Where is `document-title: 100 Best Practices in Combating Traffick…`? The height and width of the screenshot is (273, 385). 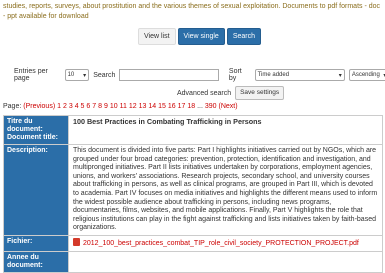
document-title: 100 Best Practices in Combating Traffick… is located at coordinates (225, 130).